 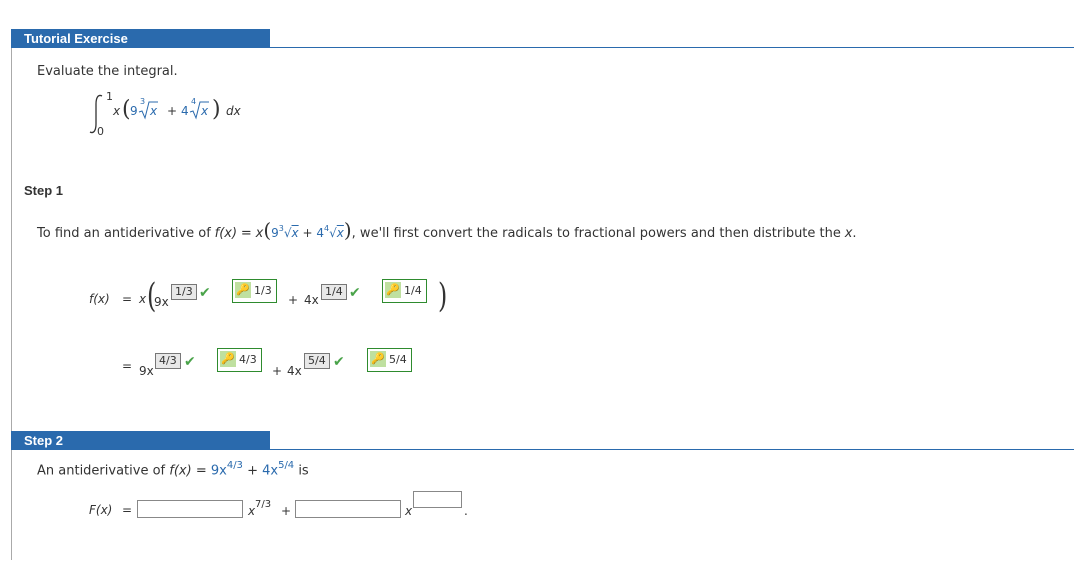 What do you see at coordinates (168, 361) in the screenshot?
I see `row2-term1-exp: 4/3` at bounding box center [168, 361].